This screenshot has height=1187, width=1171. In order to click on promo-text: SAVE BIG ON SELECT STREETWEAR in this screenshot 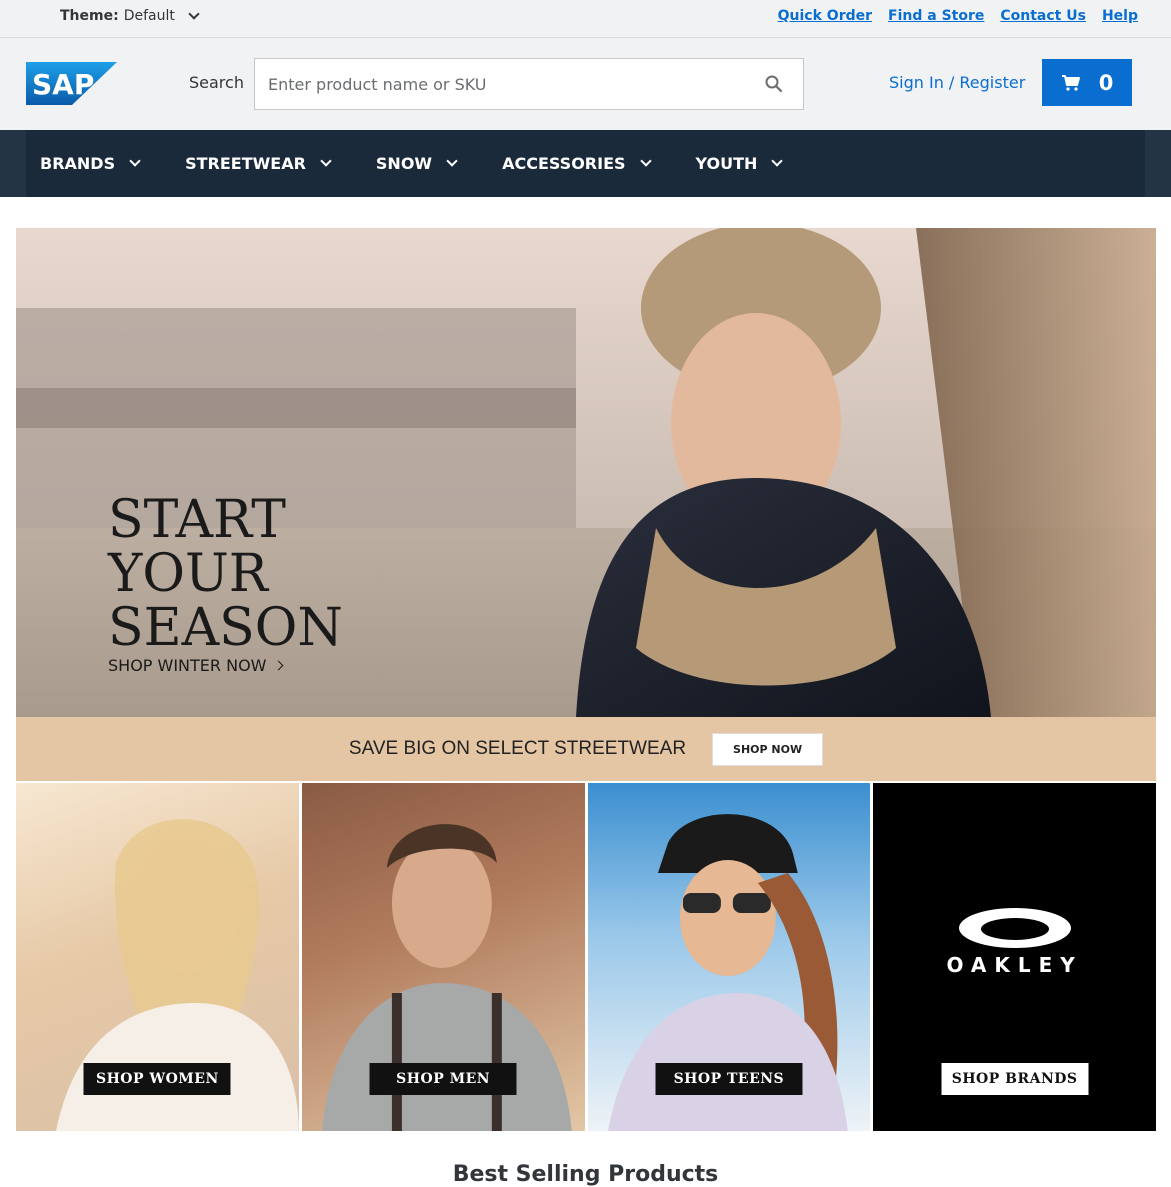, I will do `click(517, 748)`.